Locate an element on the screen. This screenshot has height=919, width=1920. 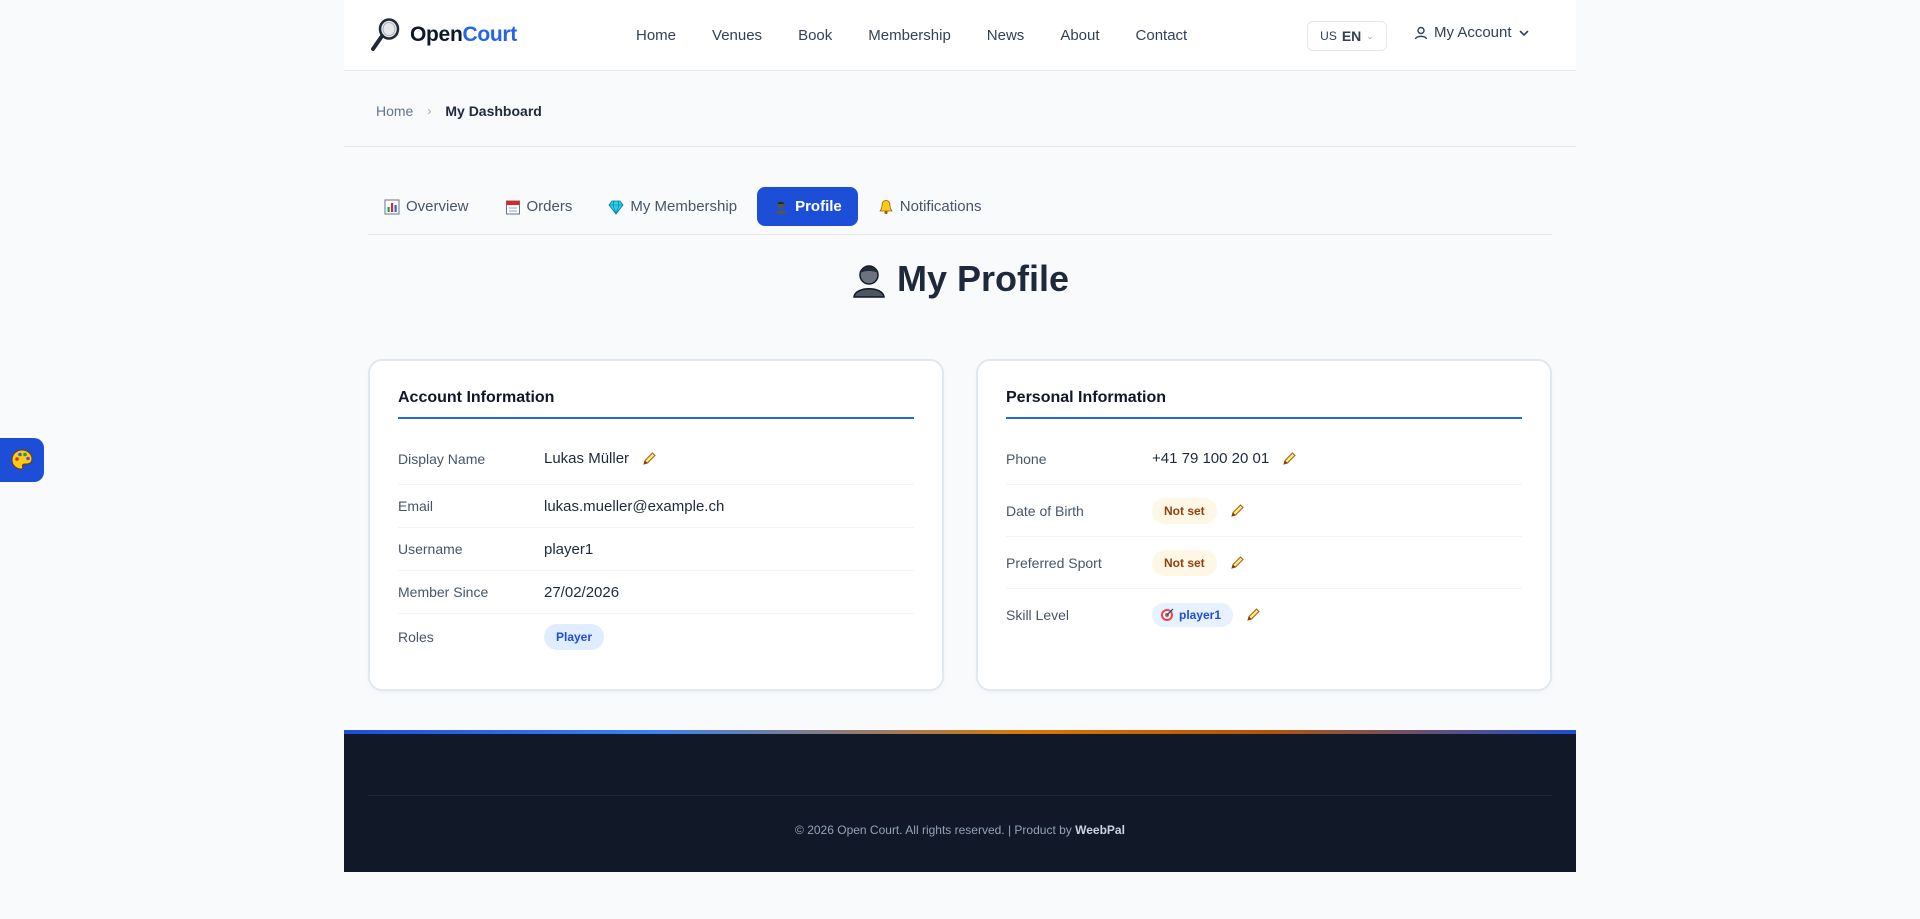
row-email: Email lukas.mueller@example.ch is located at coordinates (656, 506).